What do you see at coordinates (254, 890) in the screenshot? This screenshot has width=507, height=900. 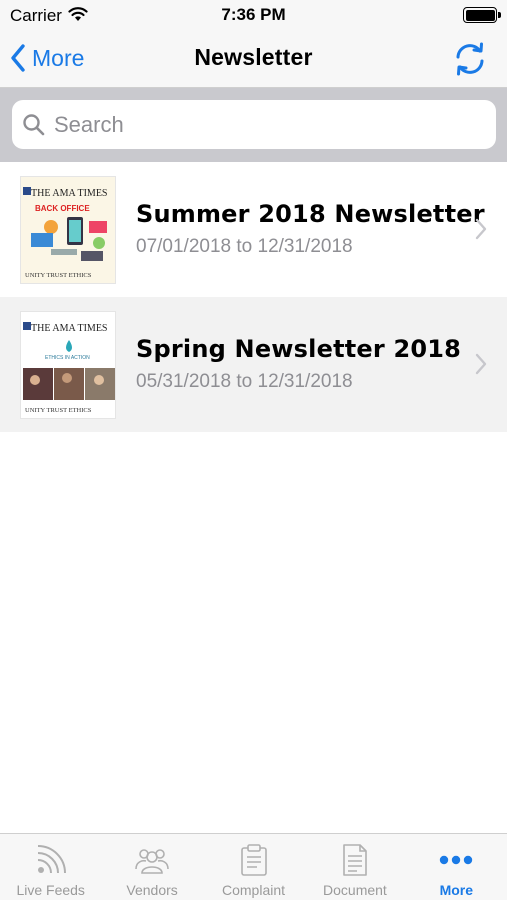 I see `tab-label: Complaint` at bounding box center [254, 890].